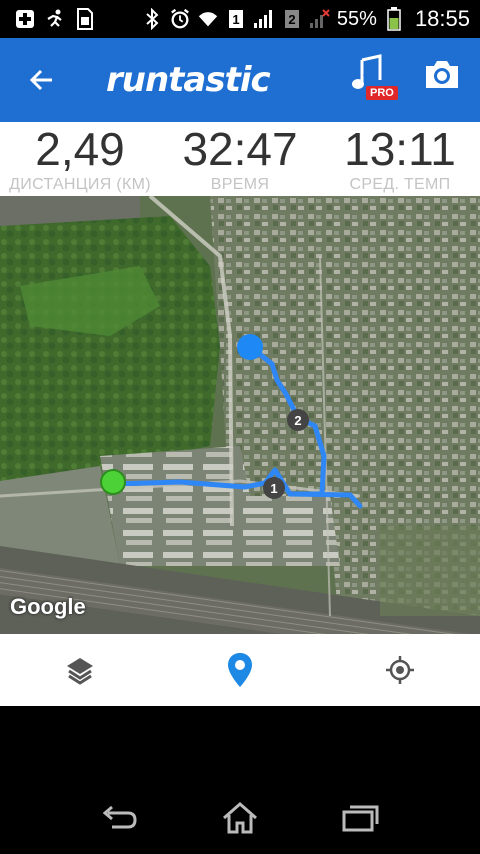 The width and height of the screenshot is (480, 854). What do you see at coordinates (80, 184) in the screenshot?
I see `stat-label: ДИСТАНЦИЯ (КМ)` at bounding box center [80, 184].